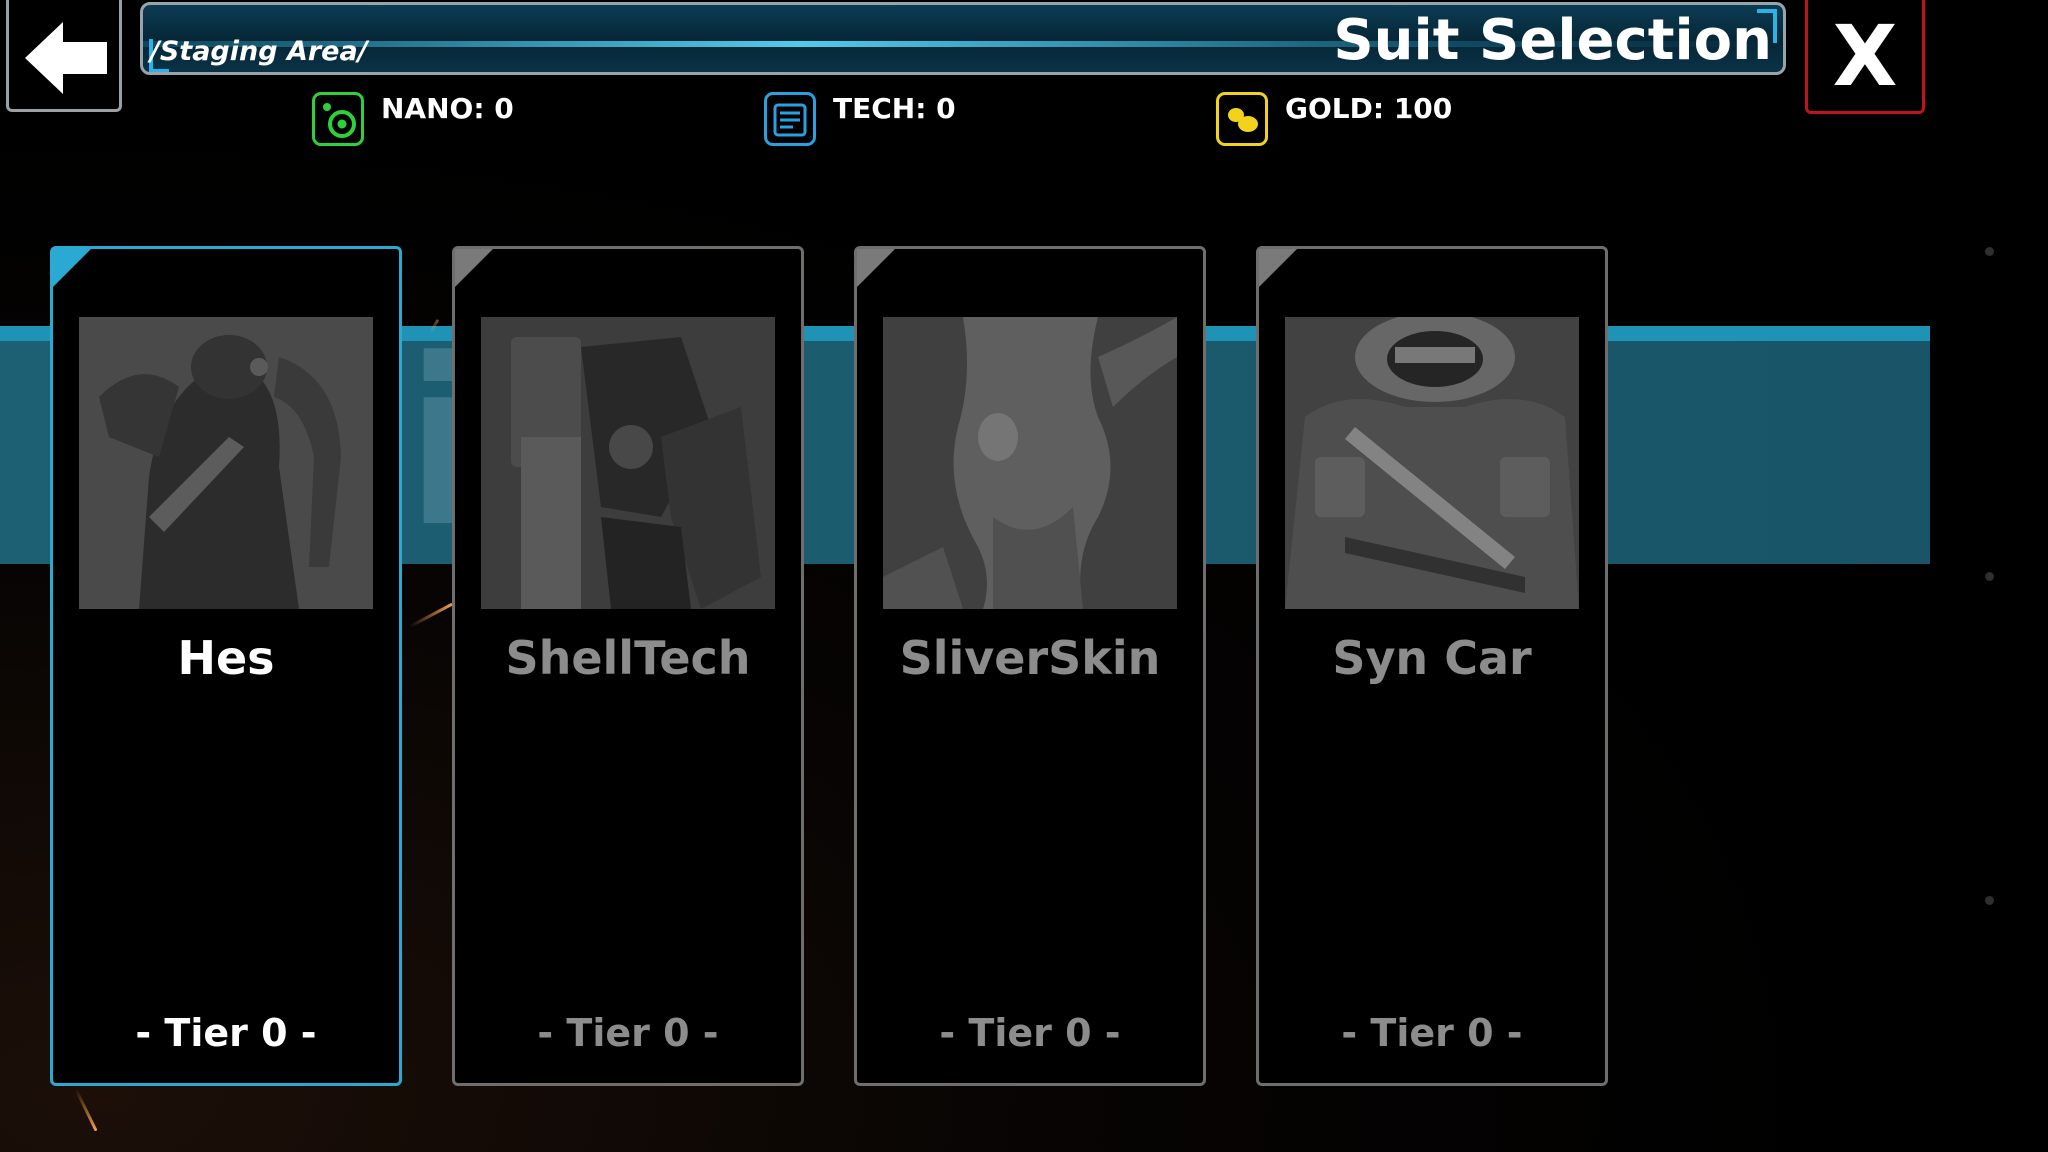  I want to click on gold-amount: GOLD: 100, so click(1369, 108).